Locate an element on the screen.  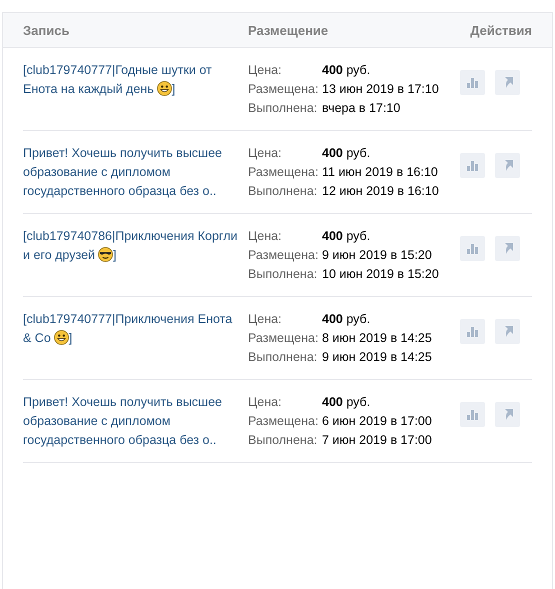
date-value: 12 июн 2019 в 16:10 is located at coordinates (381, 191).